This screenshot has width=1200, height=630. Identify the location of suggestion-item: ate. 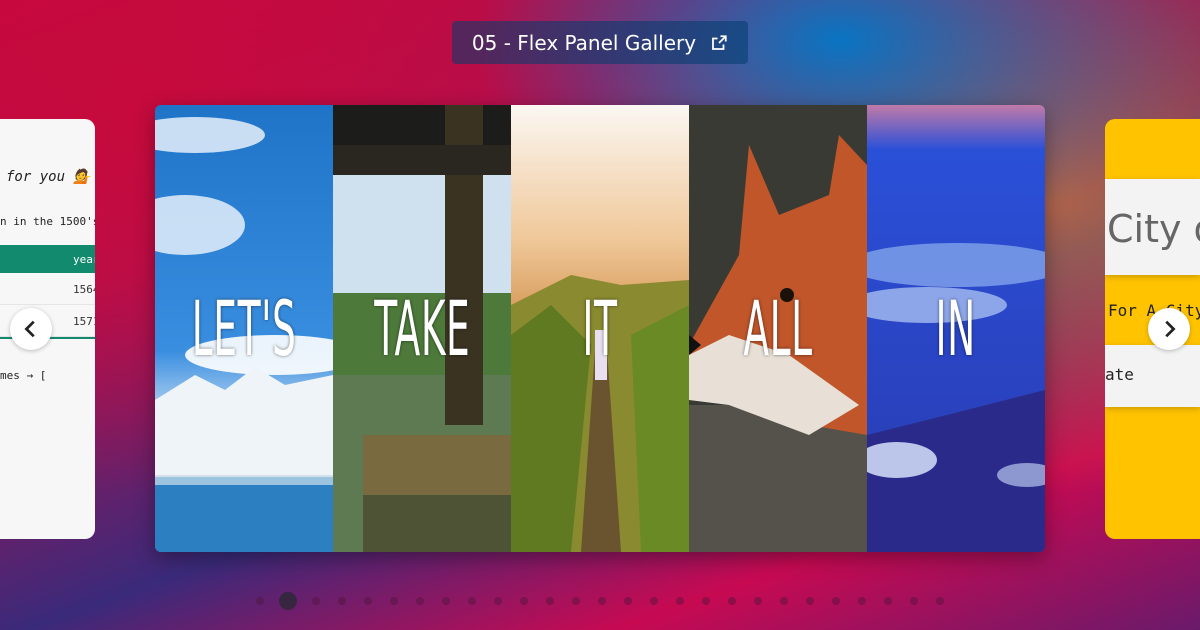
(1152, 376).